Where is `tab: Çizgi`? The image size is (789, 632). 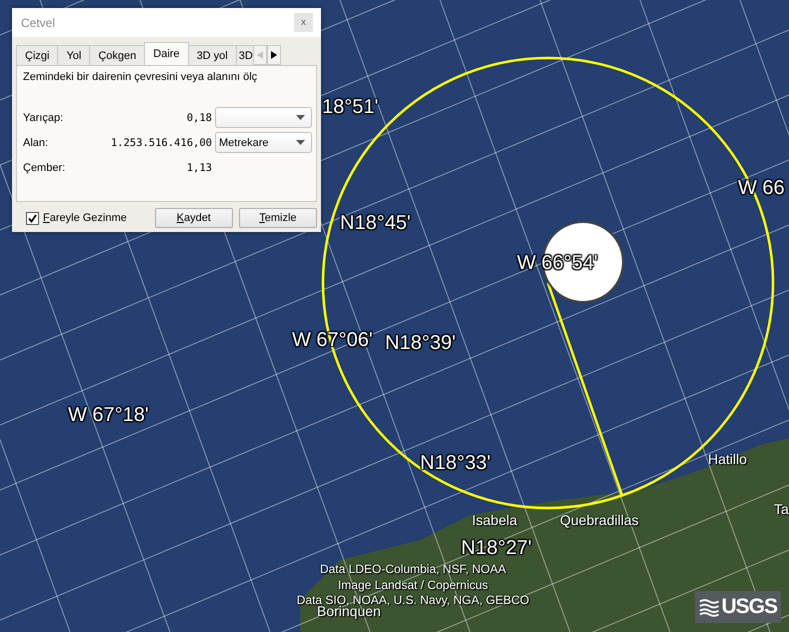
tab: Çizgi is located at coordinates (37, 55).